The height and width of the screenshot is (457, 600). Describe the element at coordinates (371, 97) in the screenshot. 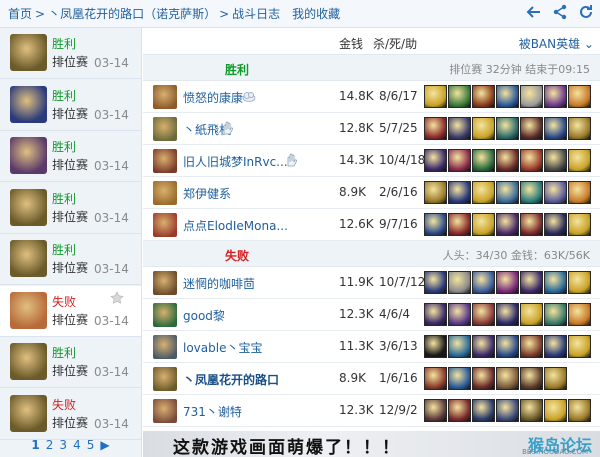

I see `player-row: 愤怒的康康 14.8K 8/6/17` at that location.